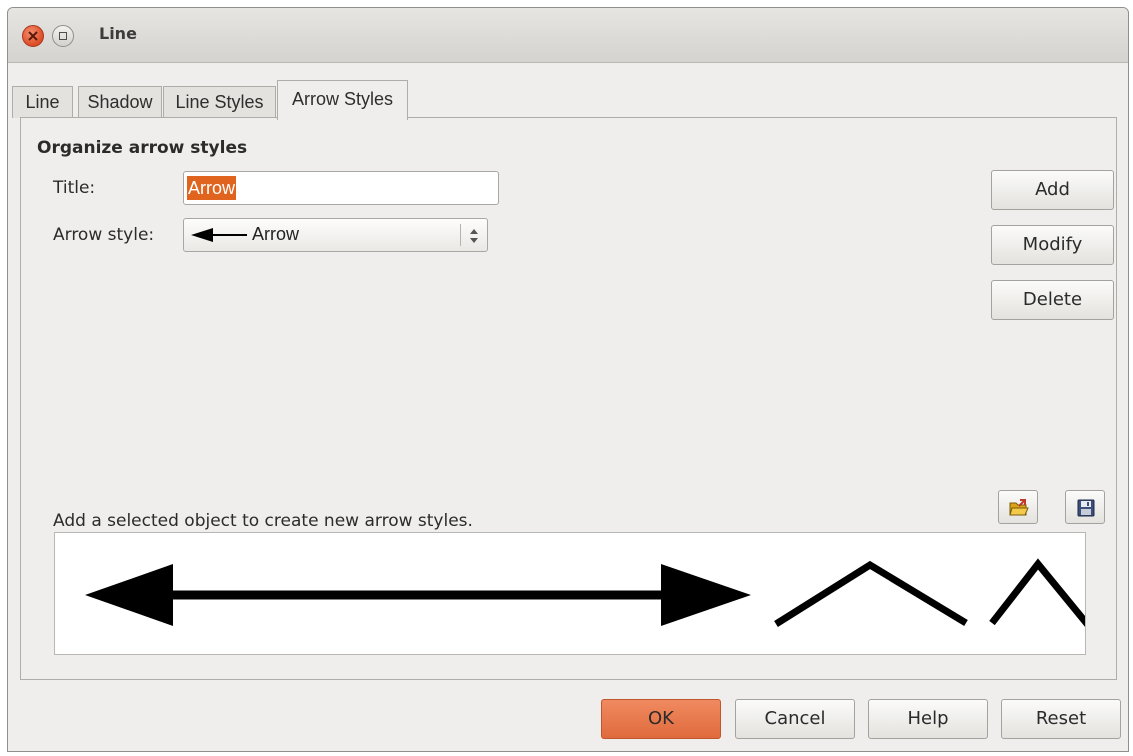 The width and height of the screenshot is (1133, 756). What do you see at coordinates (120, 102) in the screenshot?
I see `tab-shadow: Shadow` at bounding box center [120, 102].